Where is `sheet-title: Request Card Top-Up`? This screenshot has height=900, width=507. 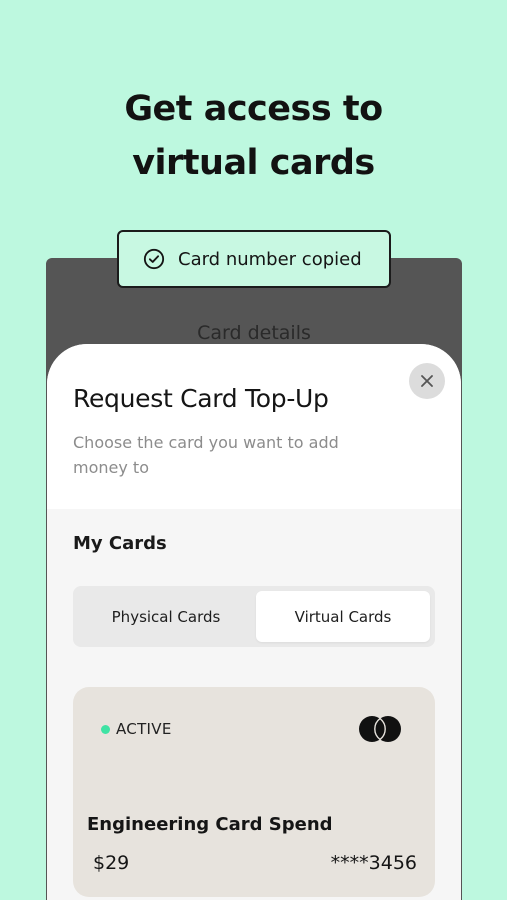 sheet-title: Request Card Top-Up is located at coordinates (201, 398).